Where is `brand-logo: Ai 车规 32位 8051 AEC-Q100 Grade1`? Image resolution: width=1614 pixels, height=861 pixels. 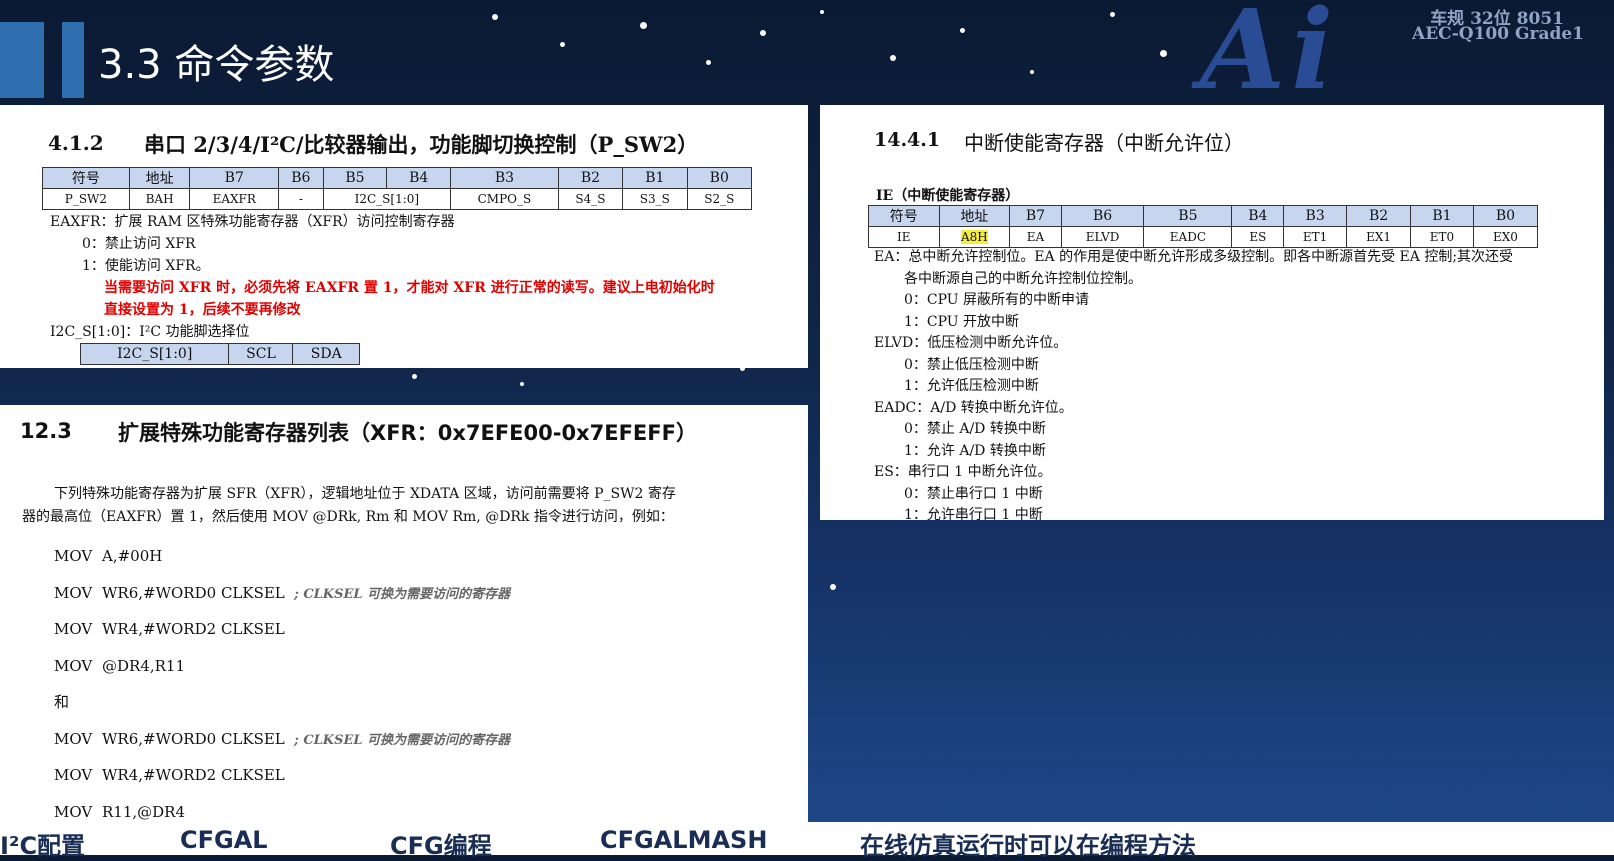
brand-logo: Ai 车规 32位 8051 AEC-Q100 Grade1 is located at coordinates (1407, 57).